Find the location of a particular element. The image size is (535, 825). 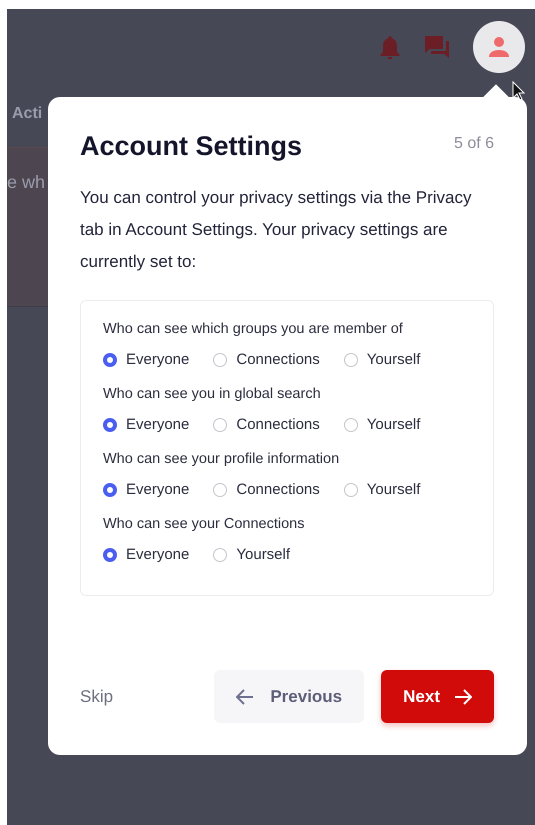

chat-icon is located at coordinates (437, 47).